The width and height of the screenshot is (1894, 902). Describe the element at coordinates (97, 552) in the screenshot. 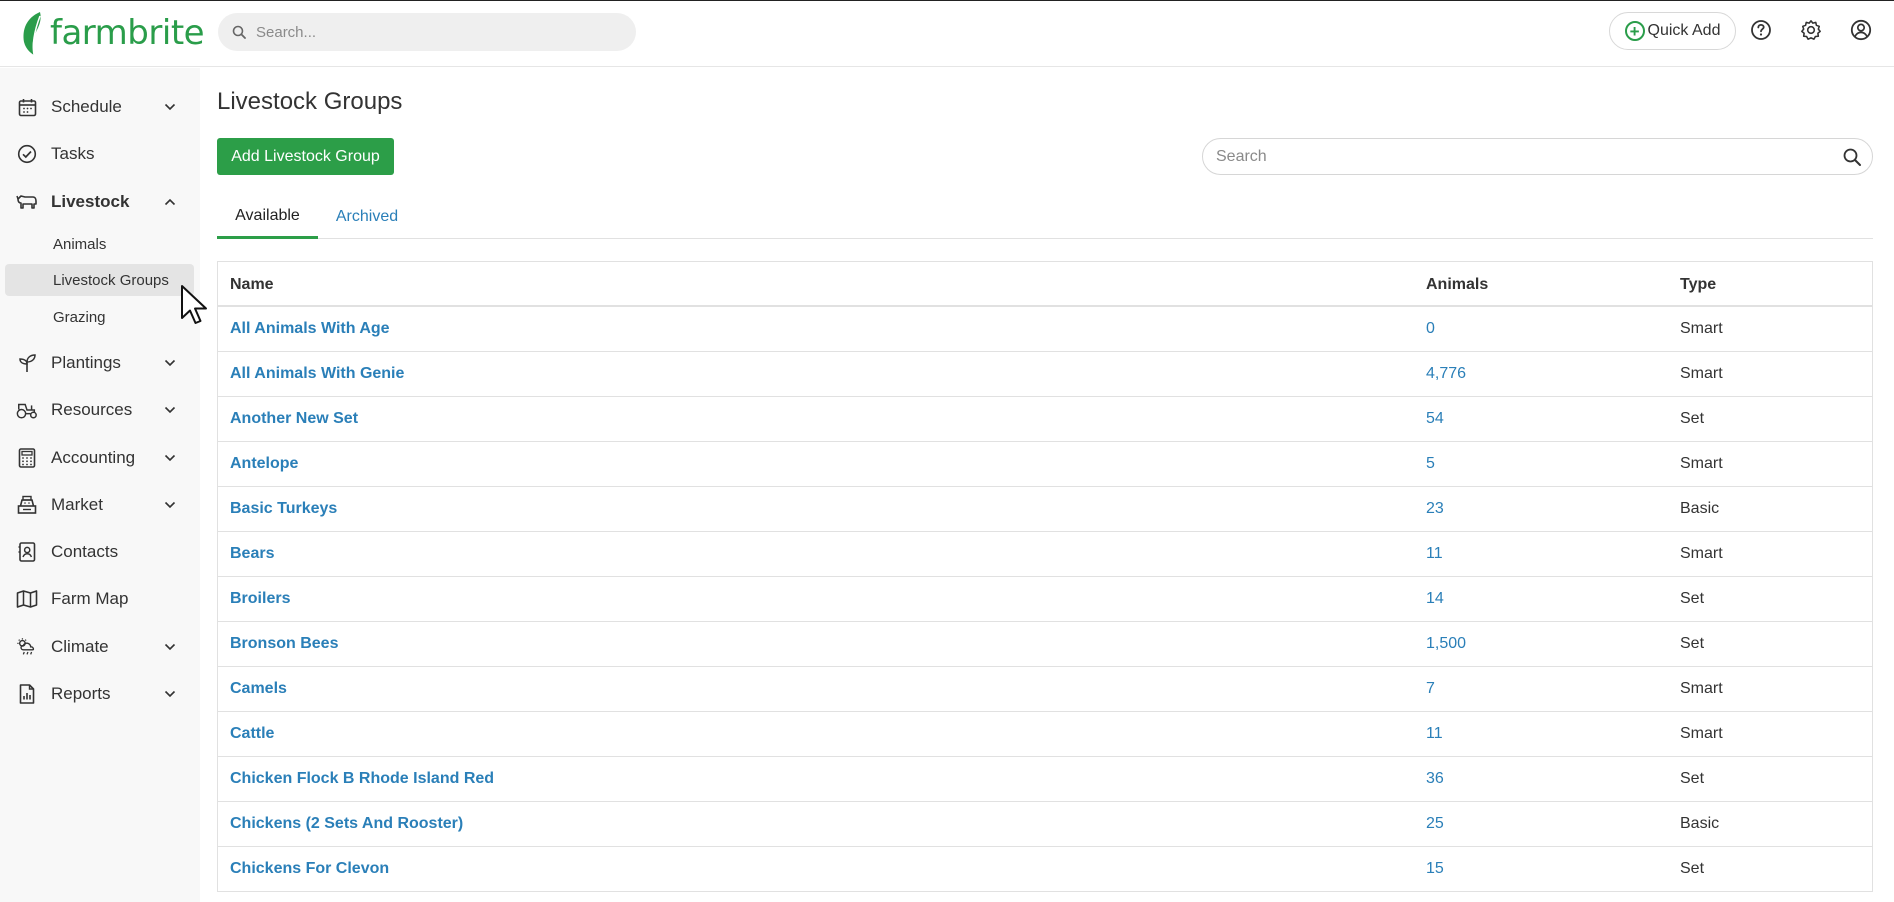

I see `sidebar-item-contacts: Contacts` at that location.